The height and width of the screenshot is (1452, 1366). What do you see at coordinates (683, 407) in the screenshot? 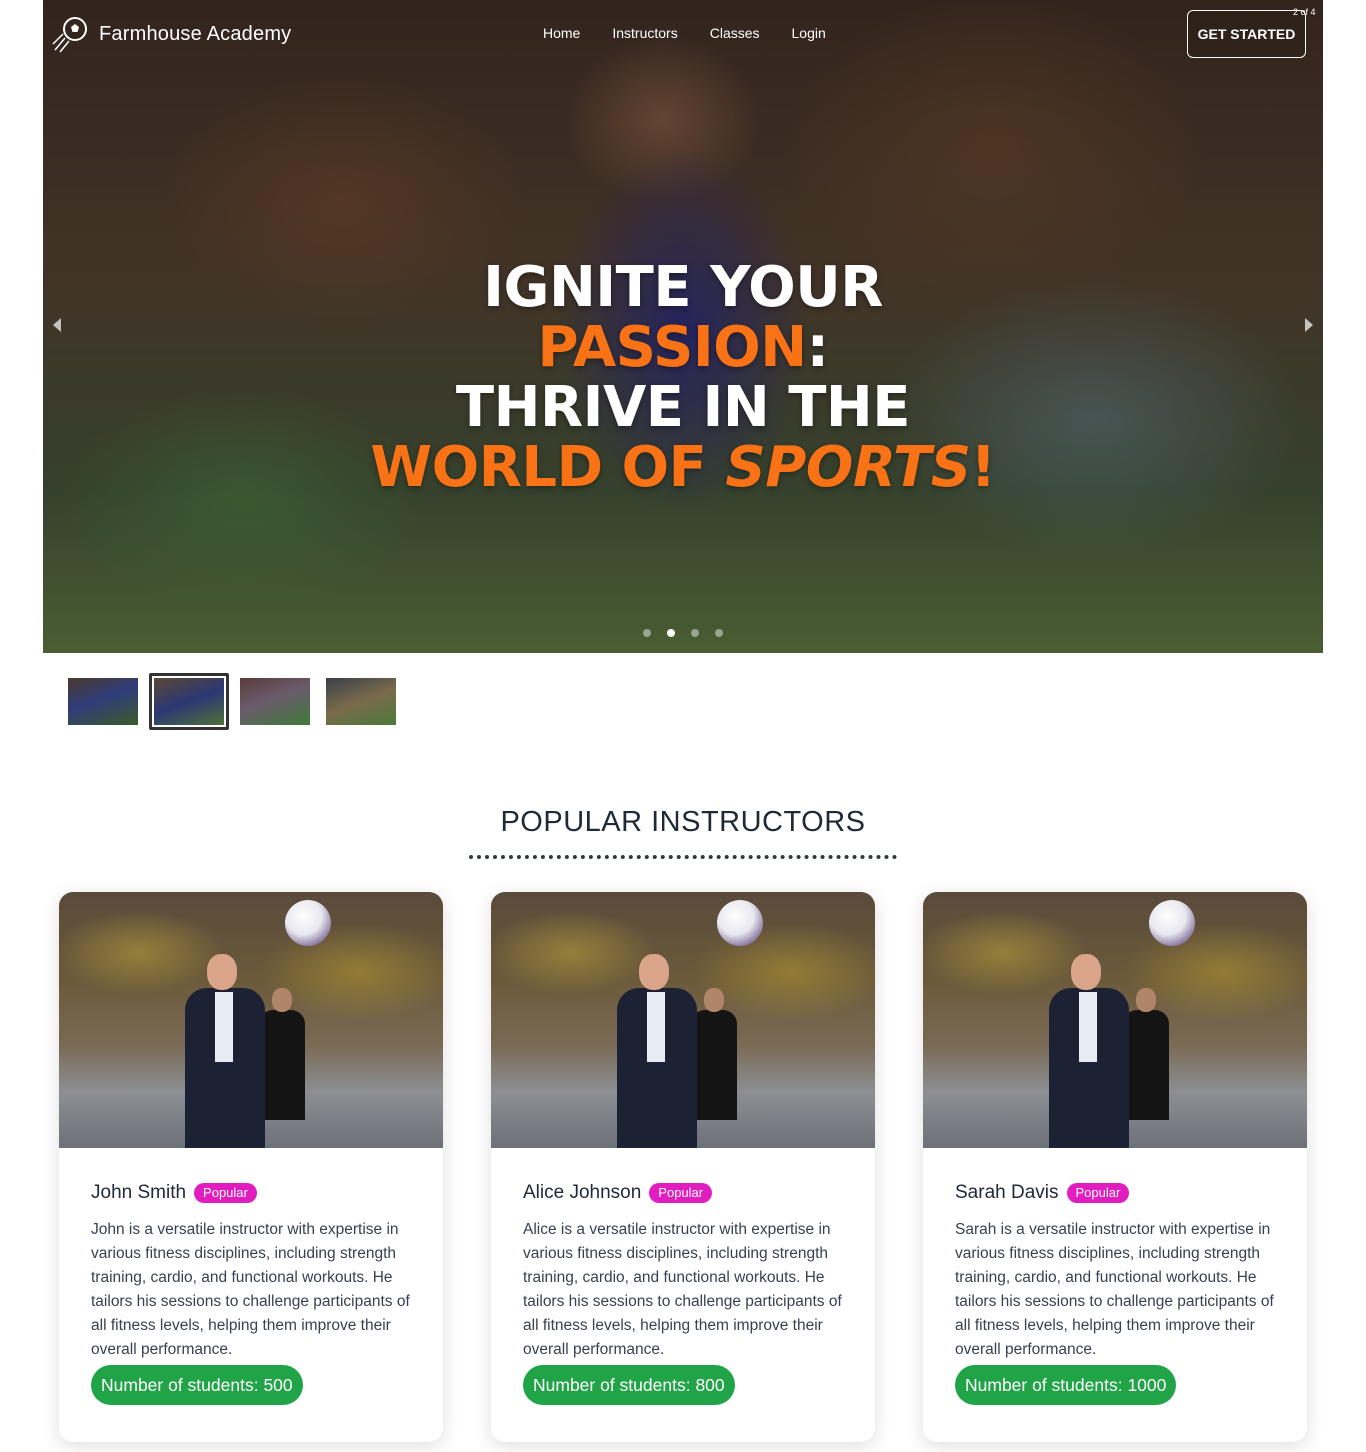
I see `headline-line-3: THRIVE IN THE` at bounding box center [683, 407].